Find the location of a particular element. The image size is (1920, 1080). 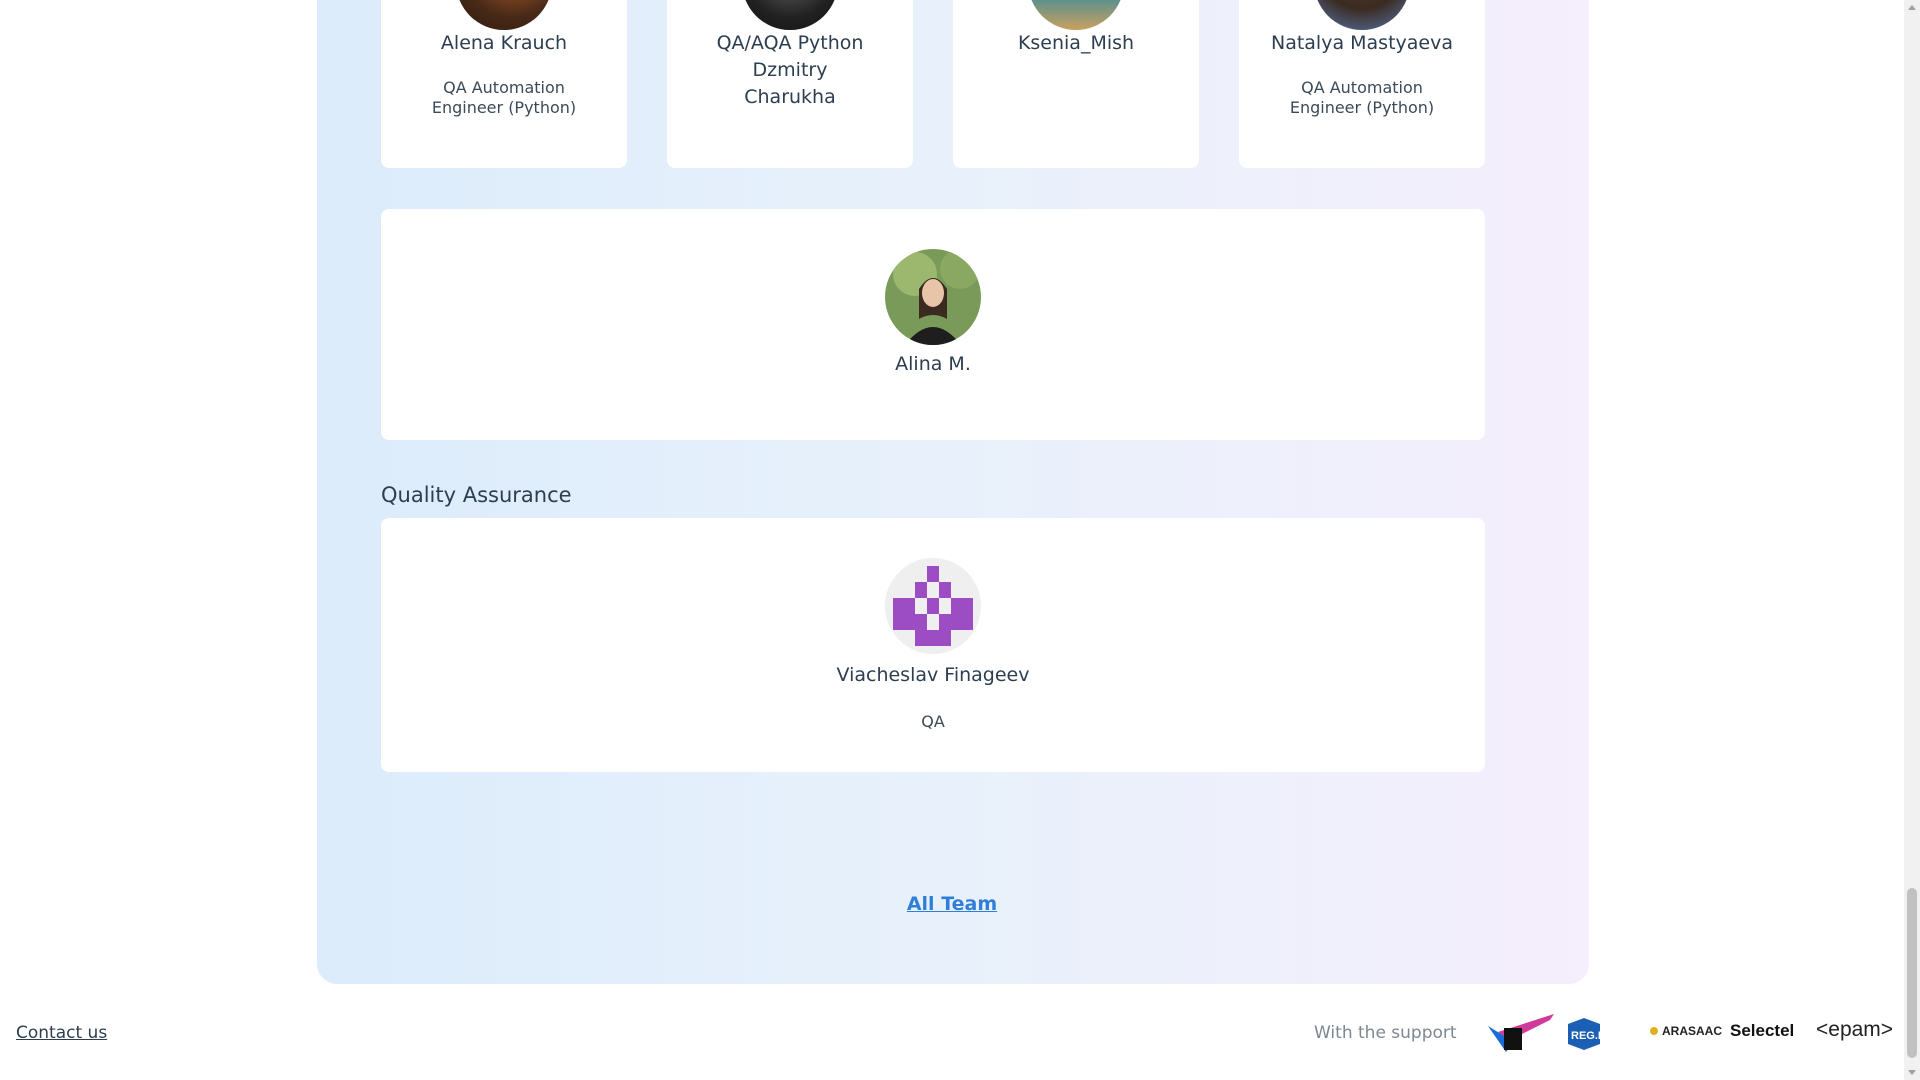

sponsor-logo-arrow is located at coordinates (1520, 1034).